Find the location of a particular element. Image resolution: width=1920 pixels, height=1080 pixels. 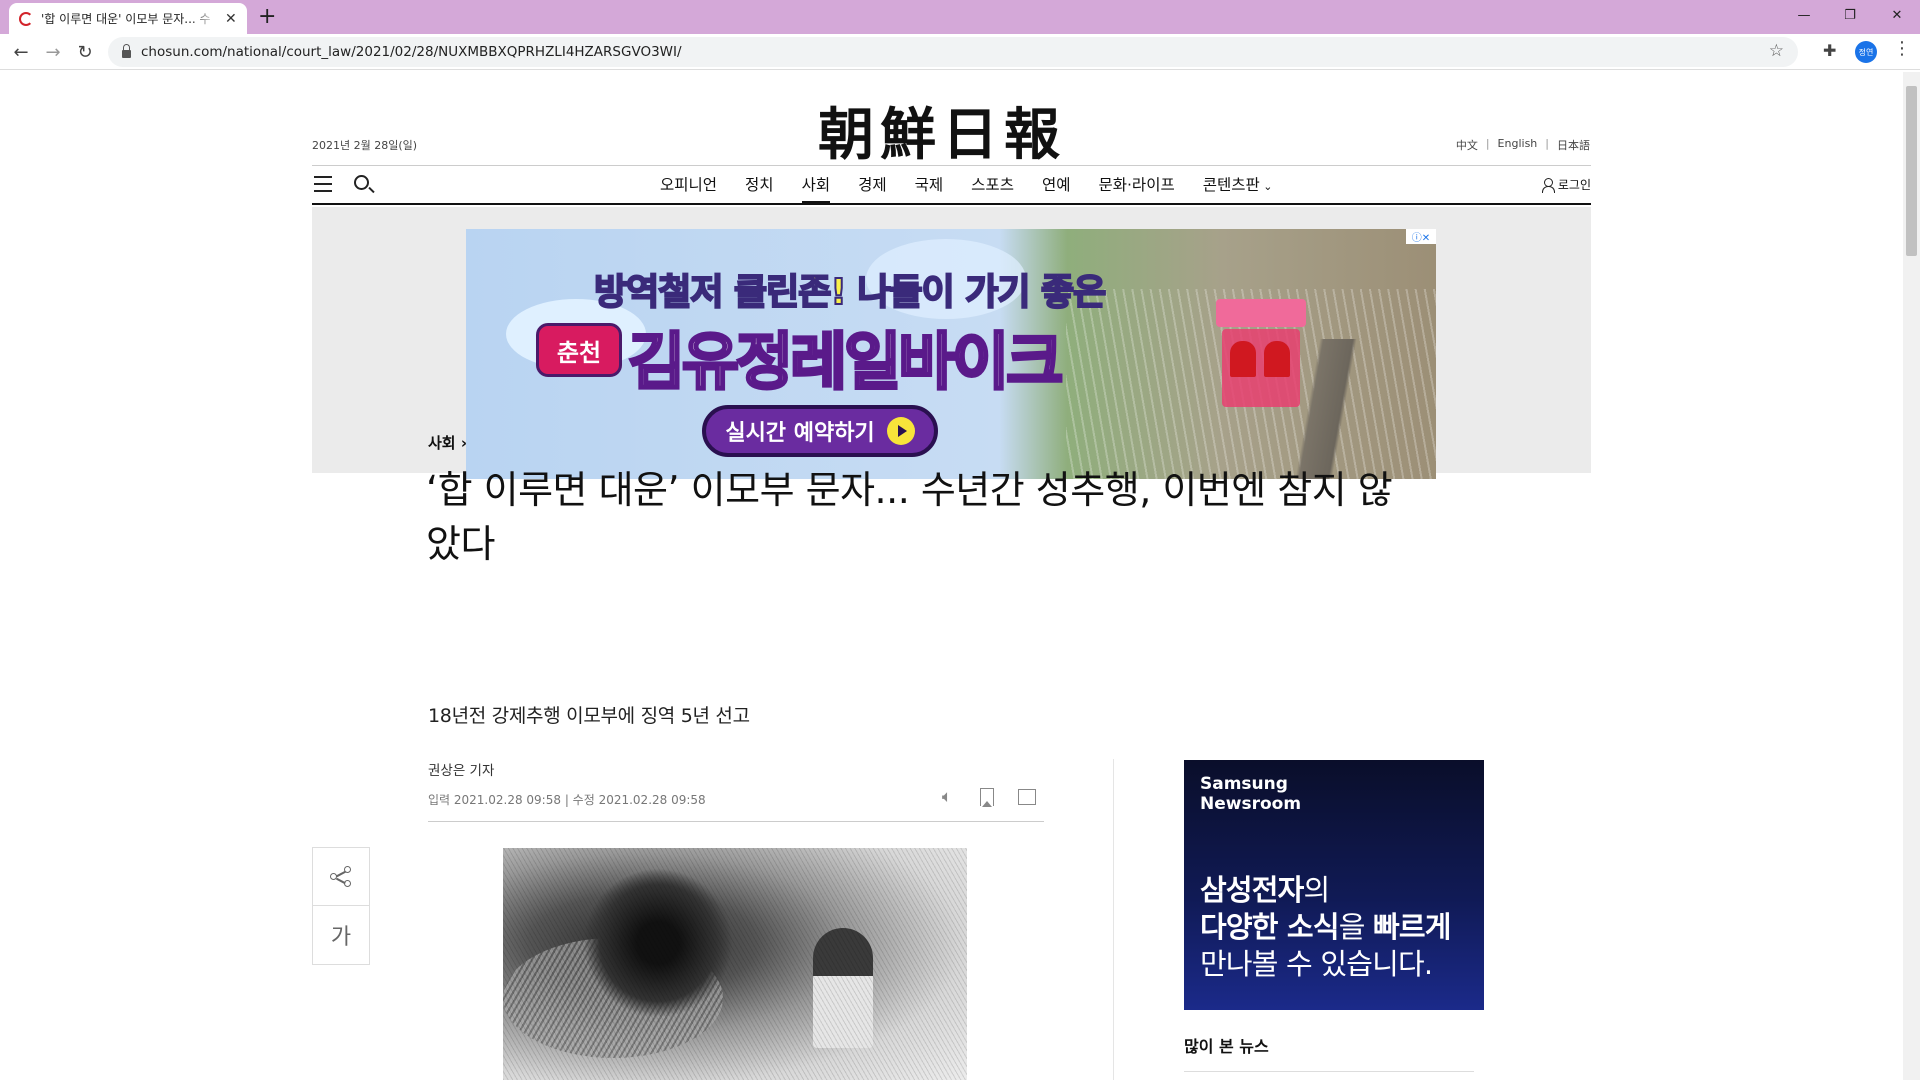

column-divider is located at coordinates (1113, 919).